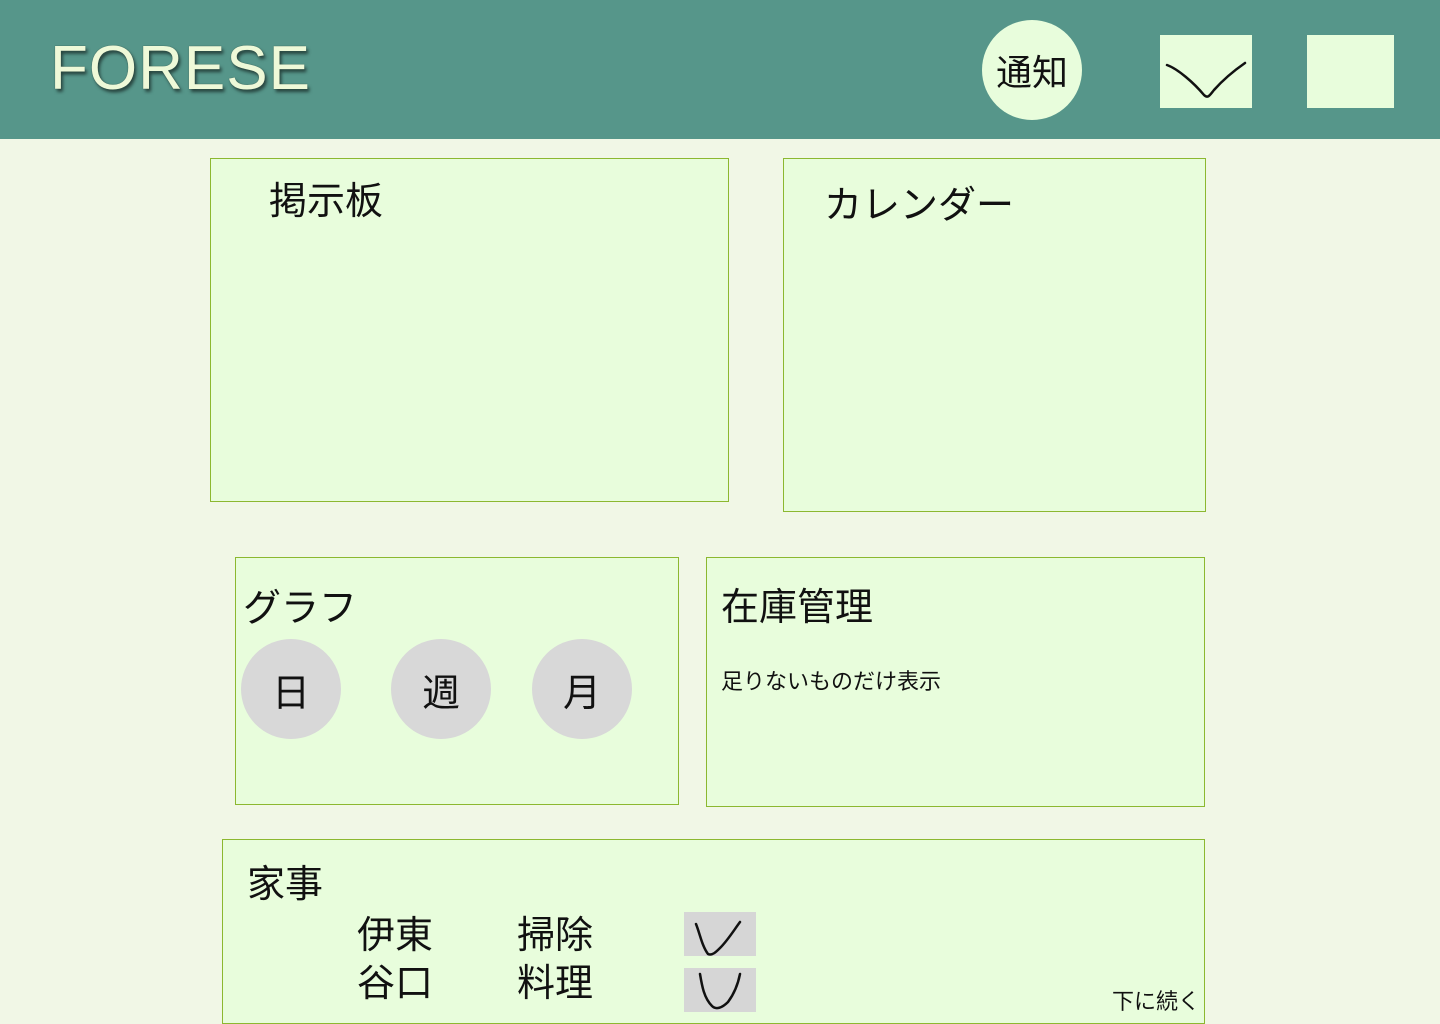 This screenshot has height=1024, width=1440. Describe the element at coordinates (1156, 1003) in the screenshot. I see `show-more-link: 下に続く` at that location.